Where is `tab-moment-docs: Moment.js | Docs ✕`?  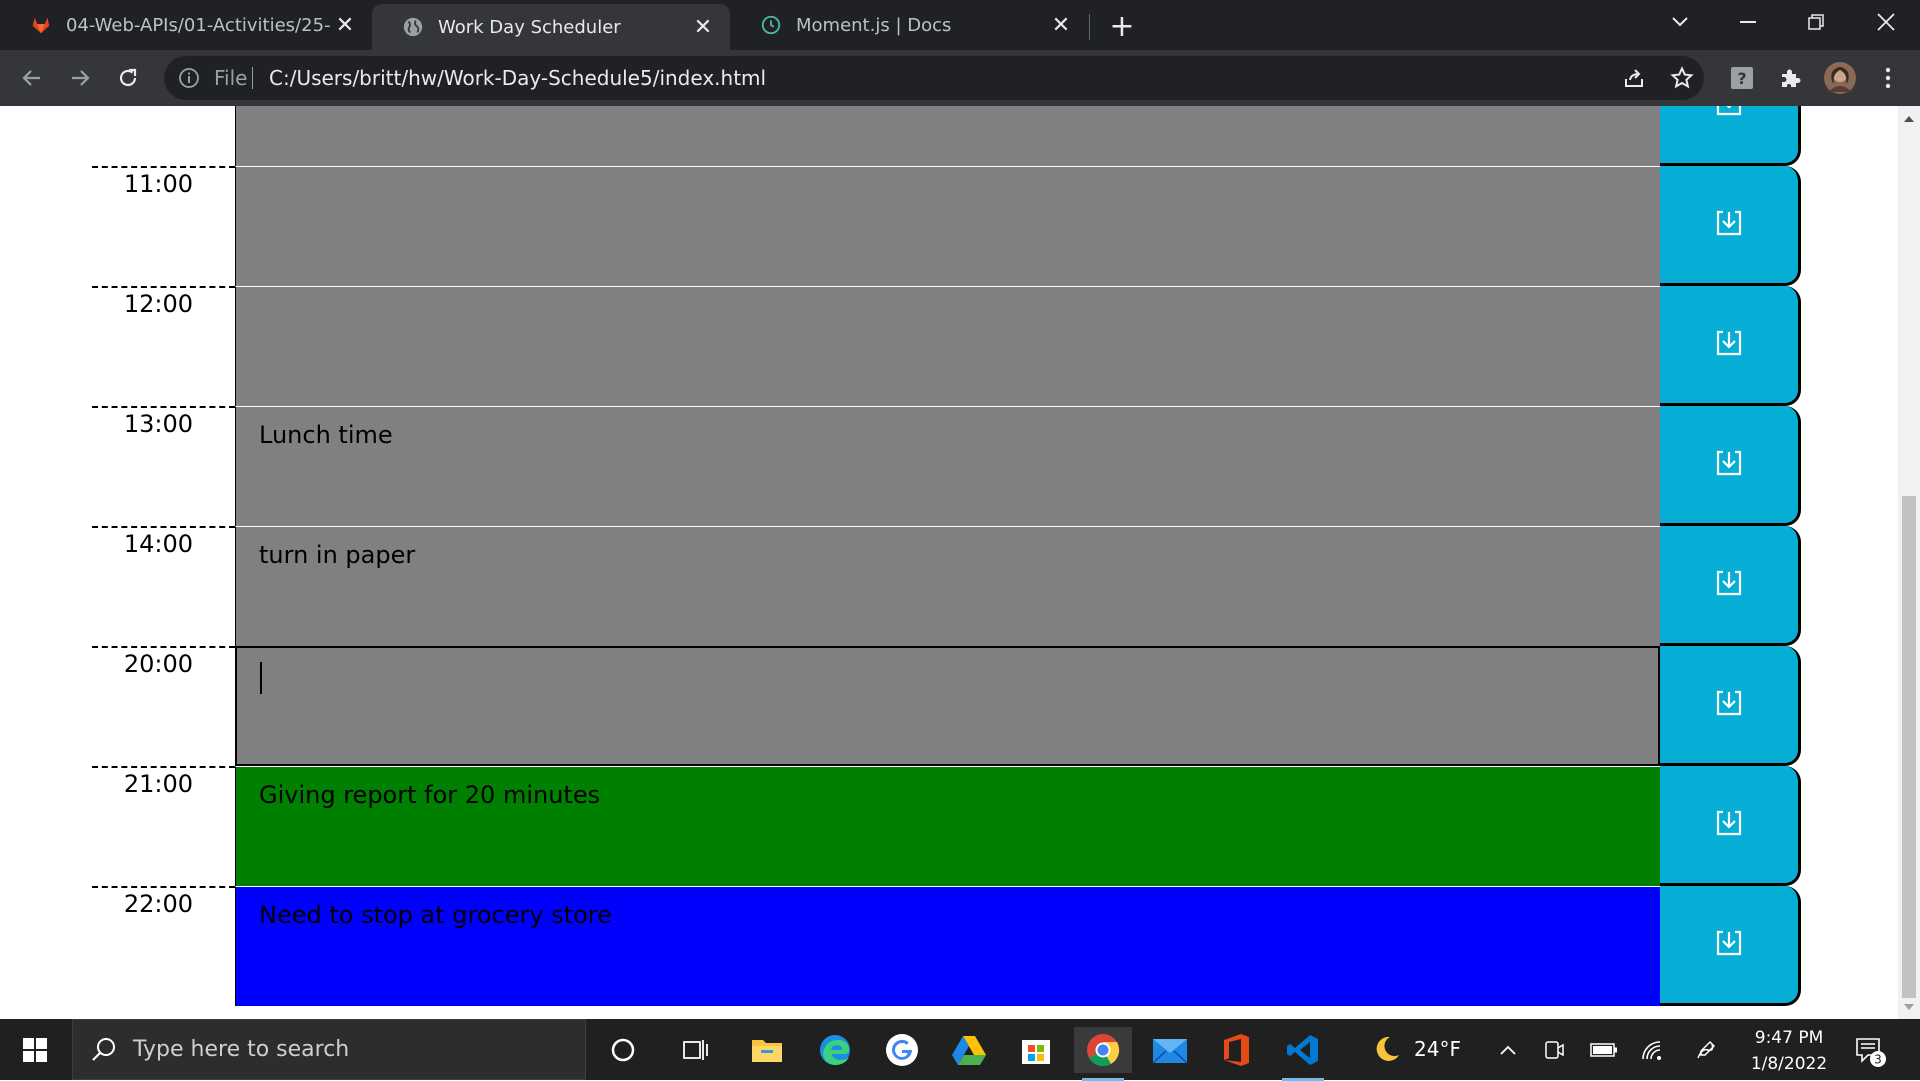 tab-moment-docs: Moment.js | Docs ✕ is located at coordinates (909, 25).